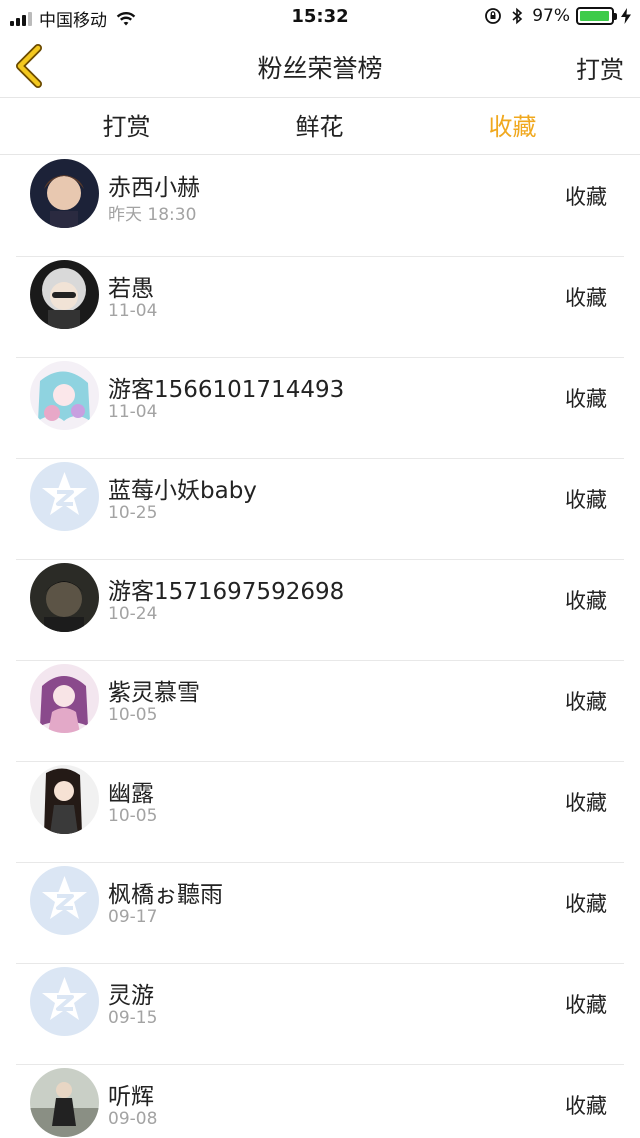  What do you see at coordinates (600, 67) in the screenshot?
I see `reward-button: 打赏` at bounding box center [600, 67].